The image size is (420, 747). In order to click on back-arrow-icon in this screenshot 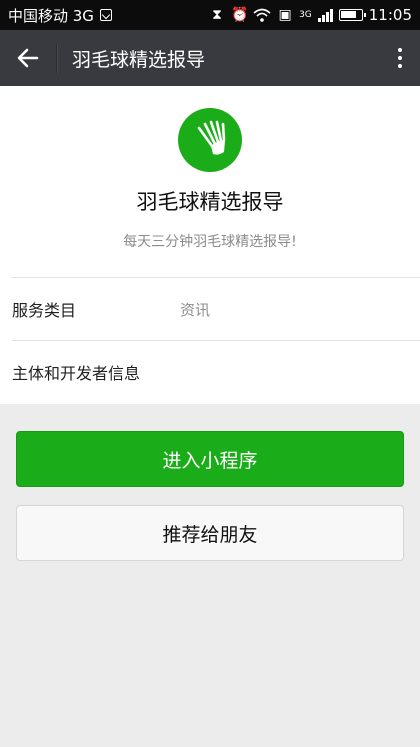, I will do `click(28, 58)`.